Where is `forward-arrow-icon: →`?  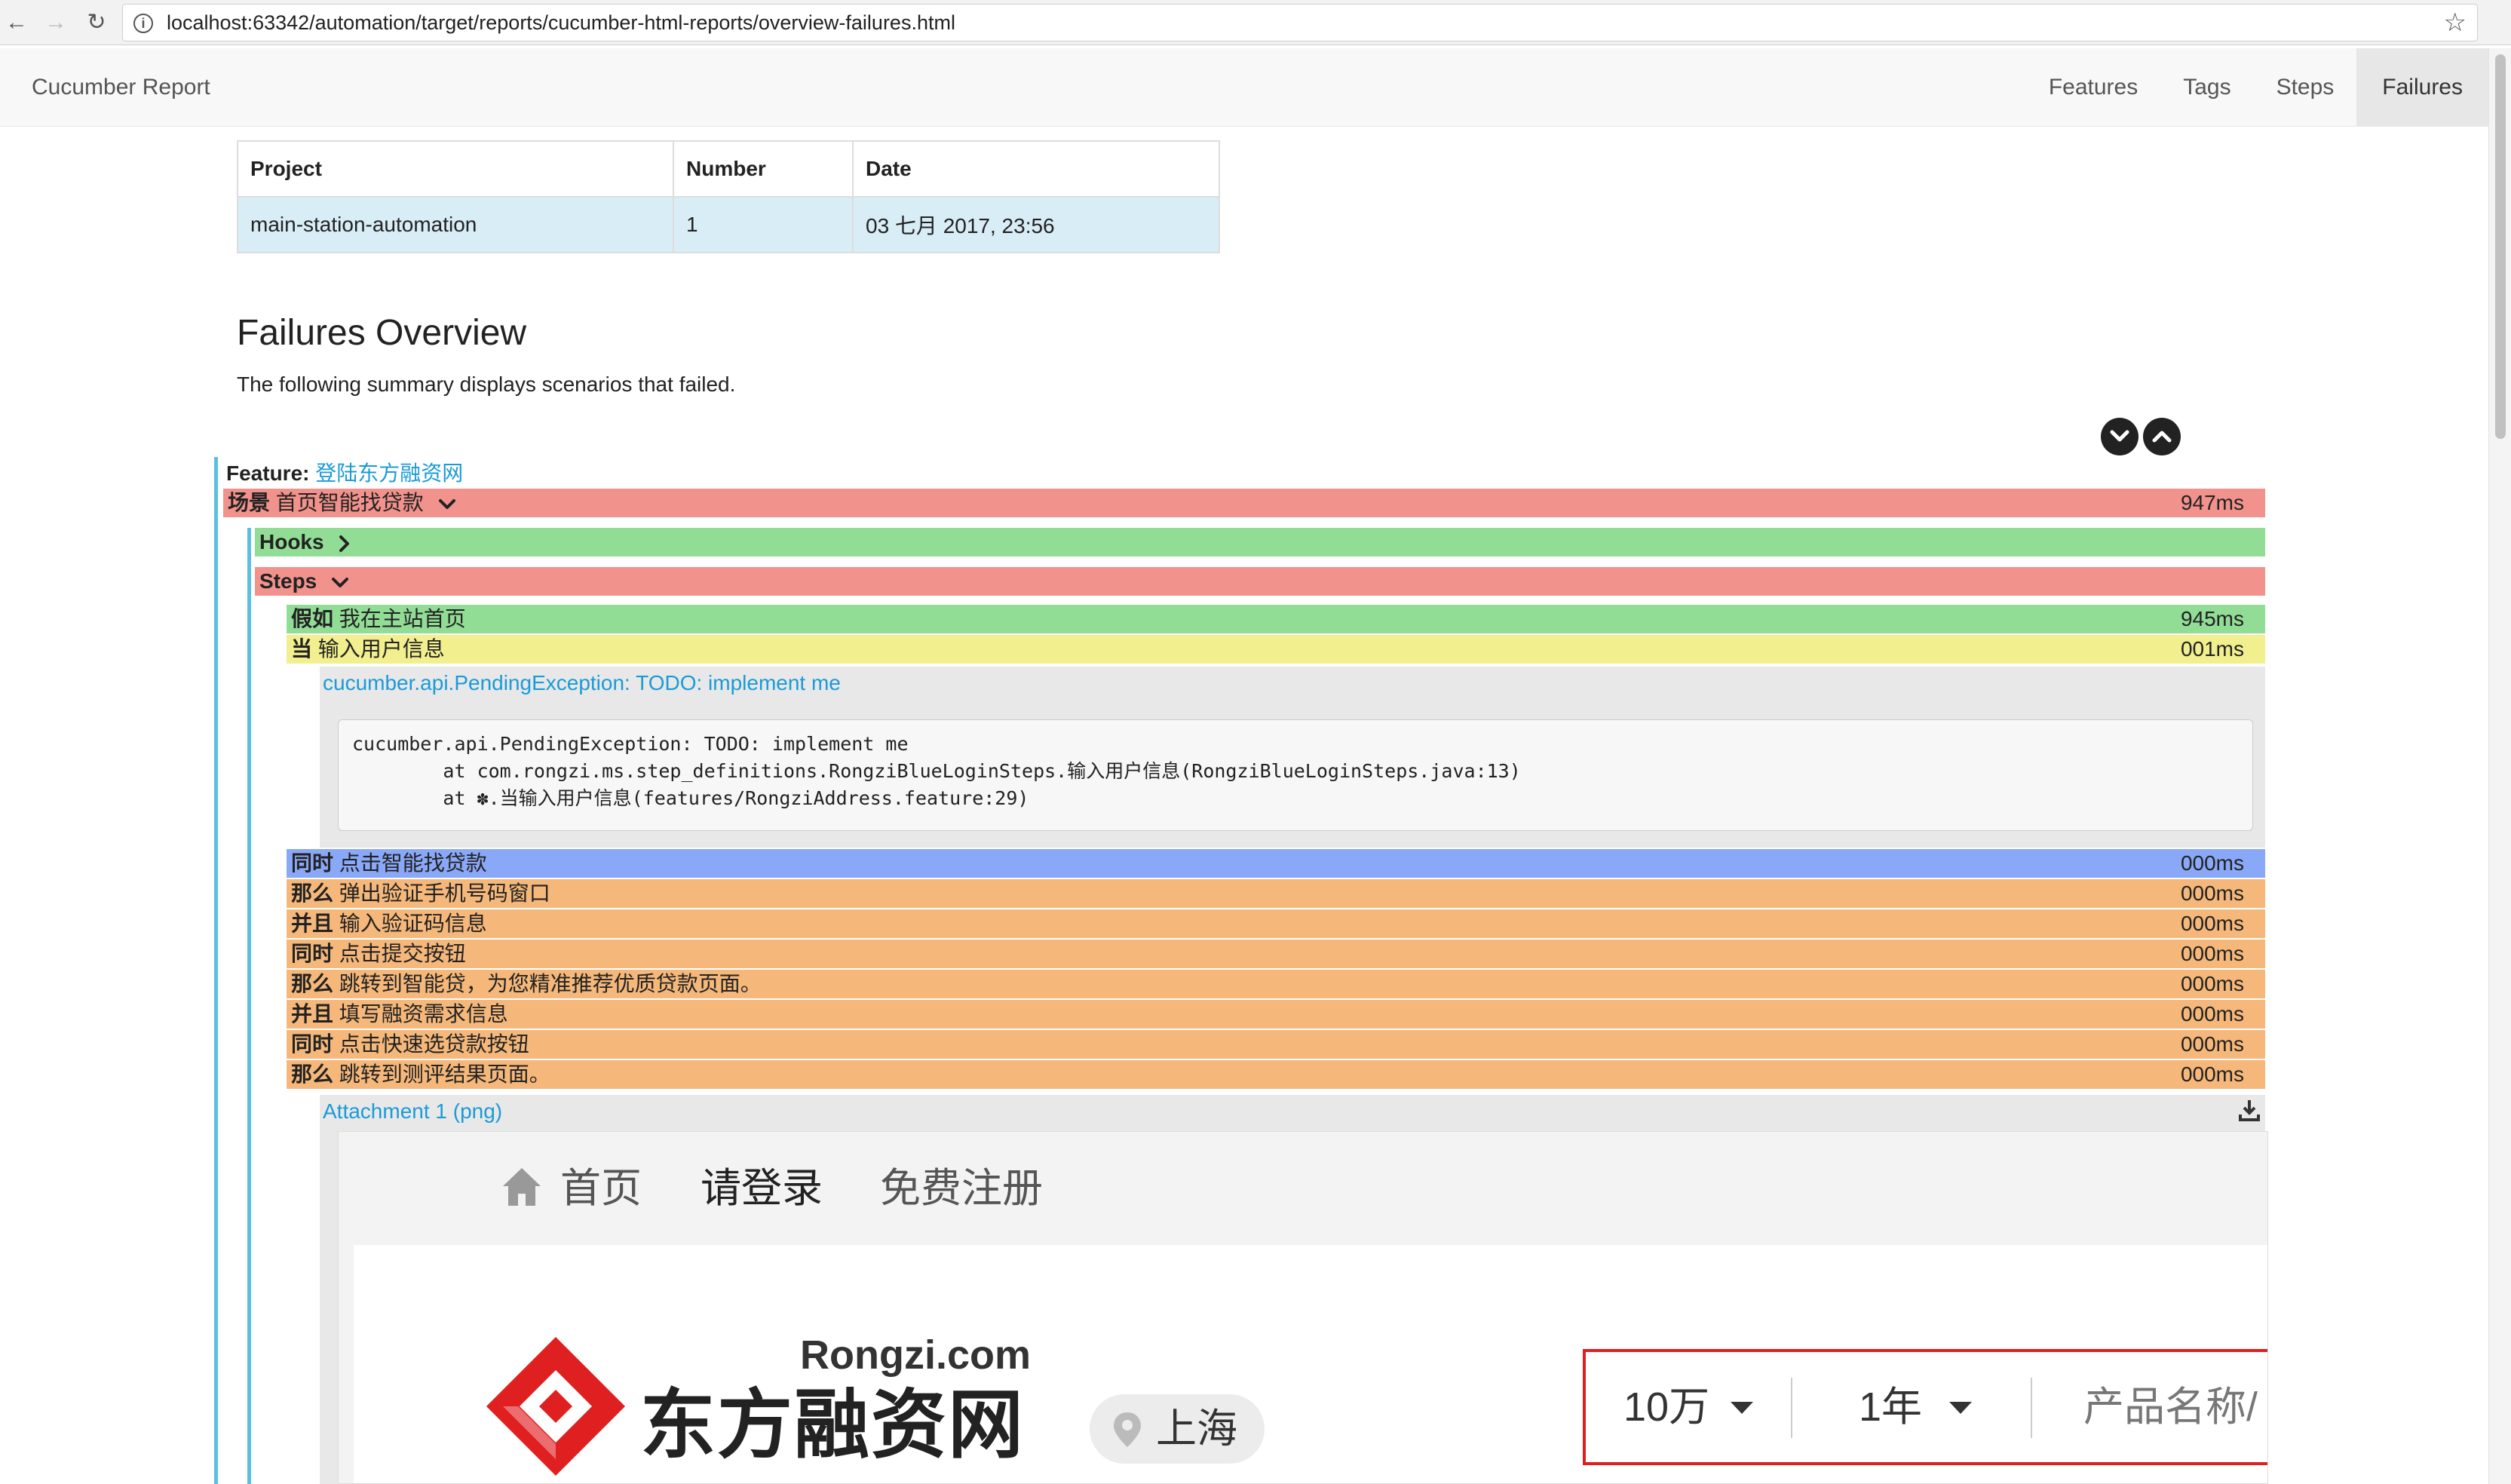 forward-arrow-icon: → is located at coordinates (56, 23).